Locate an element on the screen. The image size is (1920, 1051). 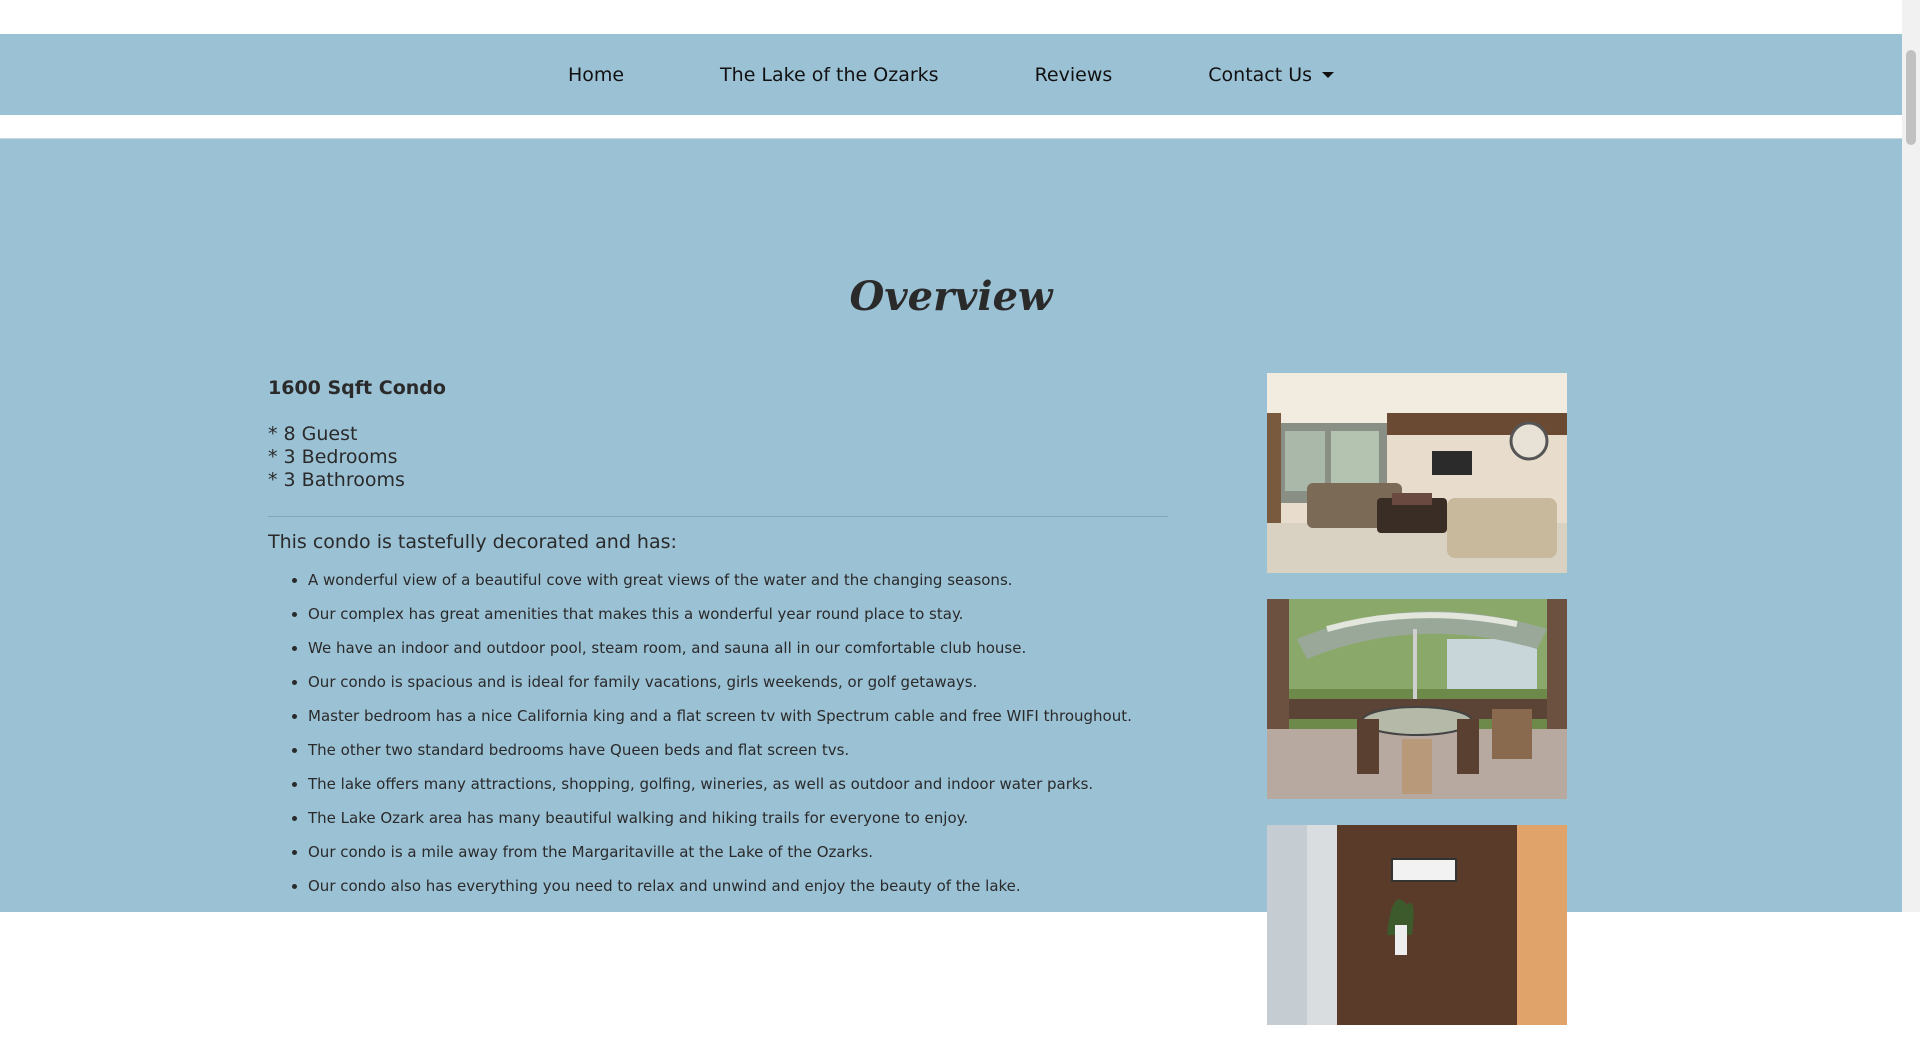
photo-gallery is located at coordinates (1417, 712).